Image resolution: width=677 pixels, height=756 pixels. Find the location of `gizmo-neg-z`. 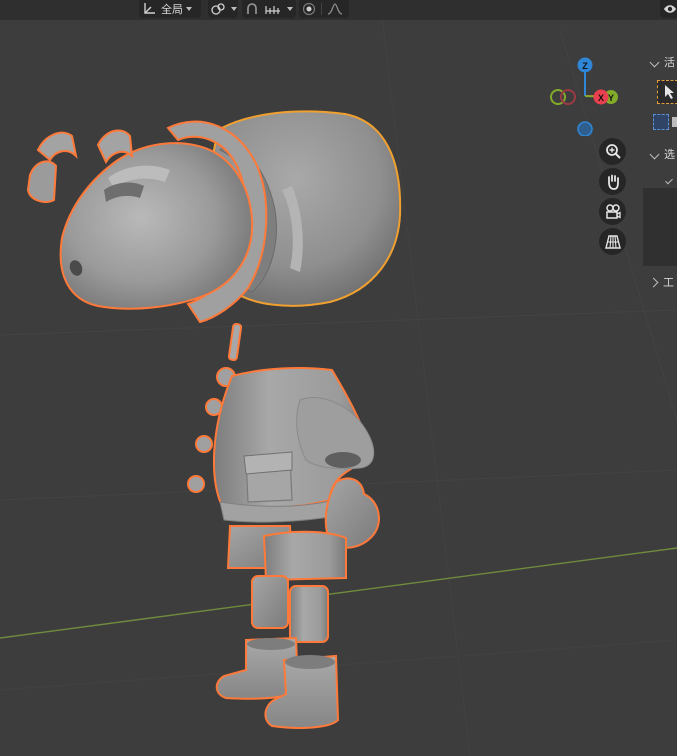

gizmo-neg-z is located at coordinates (585, 129).